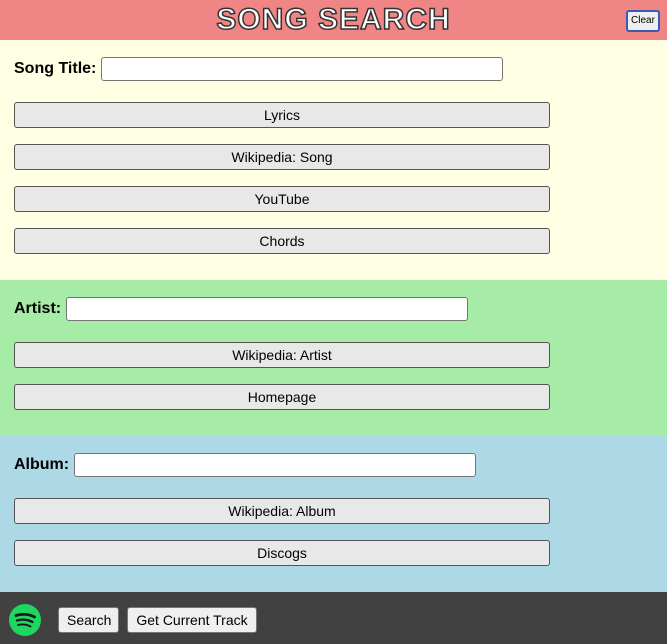 This screenshot has height=644, width=667. I want to click on artist-label: Artist:, so click(38, 308).